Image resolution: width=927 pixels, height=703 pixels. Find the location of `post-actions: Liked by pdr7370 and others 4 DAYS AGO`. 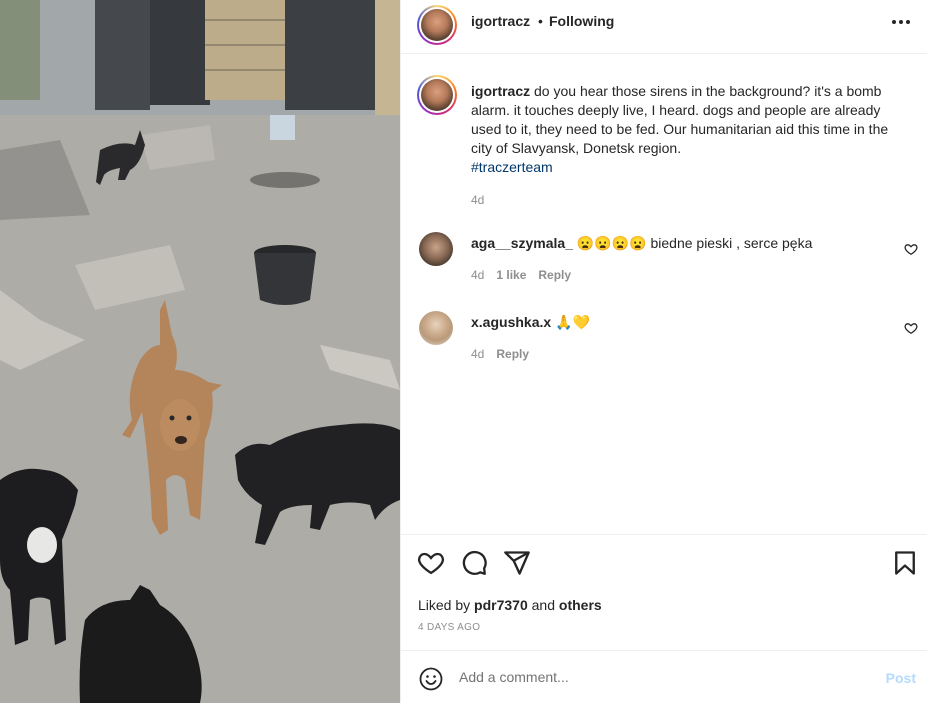

post-actions: Liked by pdr7370 and others 4 DAYS AGO is located at coordinates (664, 592).